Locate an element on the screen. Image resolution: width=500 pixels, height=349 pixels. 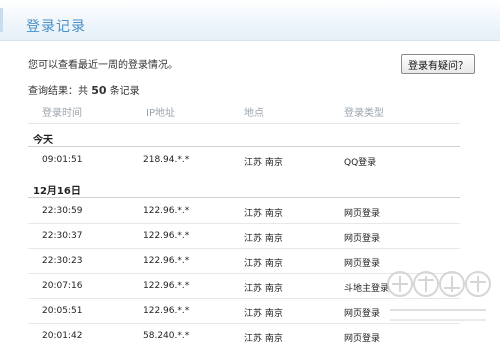
table-row: 20:05:51 122.96.*.* 江苏 南京 网页登录 is located at coordinates (244, 311).